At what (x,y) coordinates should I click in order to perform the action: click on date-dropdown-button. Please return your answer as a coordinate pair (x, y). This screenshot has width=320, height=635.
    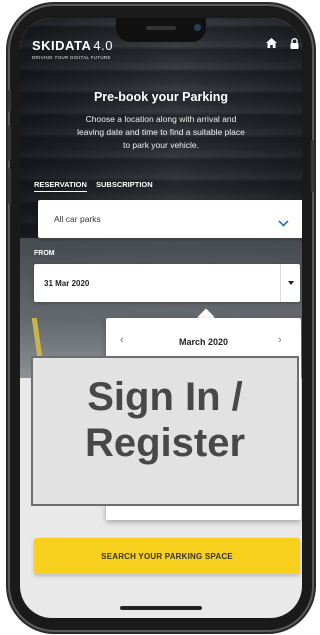
    Looking at the image, I should click on (290, 283).